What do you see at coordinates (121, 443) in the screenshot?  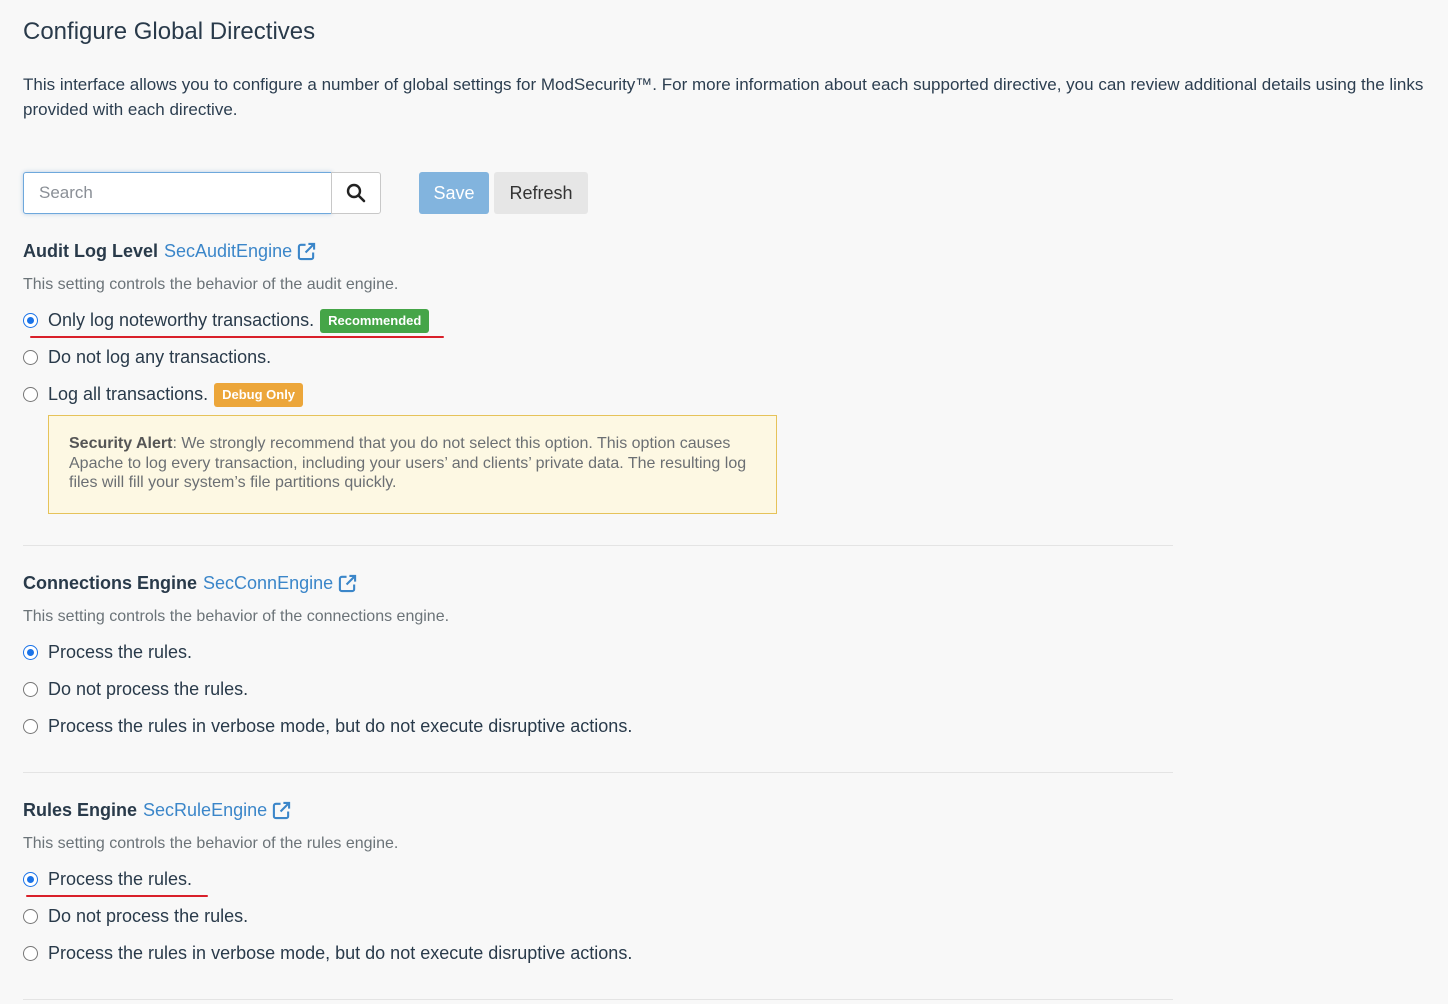 I see `alert-title: Security Alert` at bounding box center [121, 443].